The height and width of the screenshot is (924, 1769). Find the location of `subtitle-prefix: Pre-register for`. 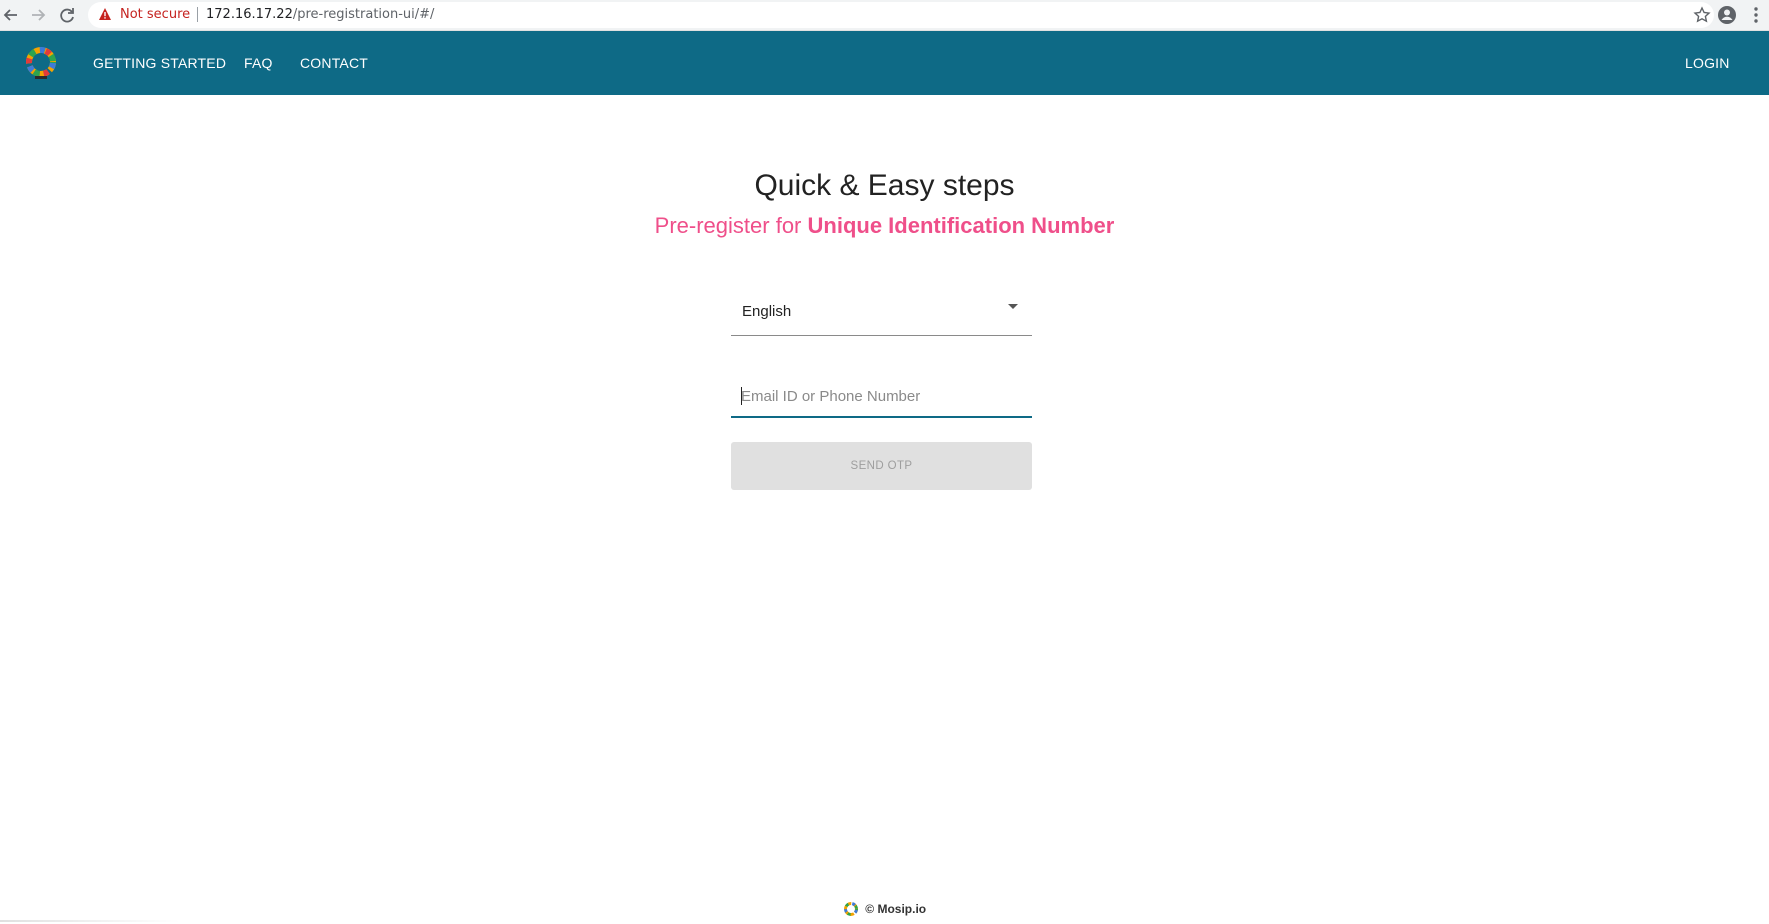

subtitle-prefix: Pre-register for is located at coordinates (728, 225).